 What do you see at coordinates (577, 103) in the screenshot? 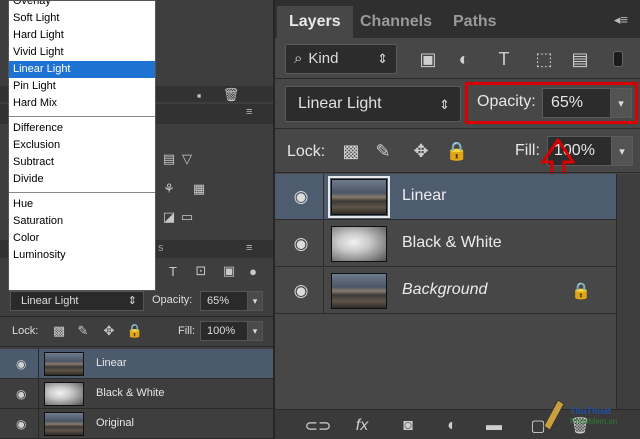
I see `opacity-field: 65%` at bounding box center [577, 103].